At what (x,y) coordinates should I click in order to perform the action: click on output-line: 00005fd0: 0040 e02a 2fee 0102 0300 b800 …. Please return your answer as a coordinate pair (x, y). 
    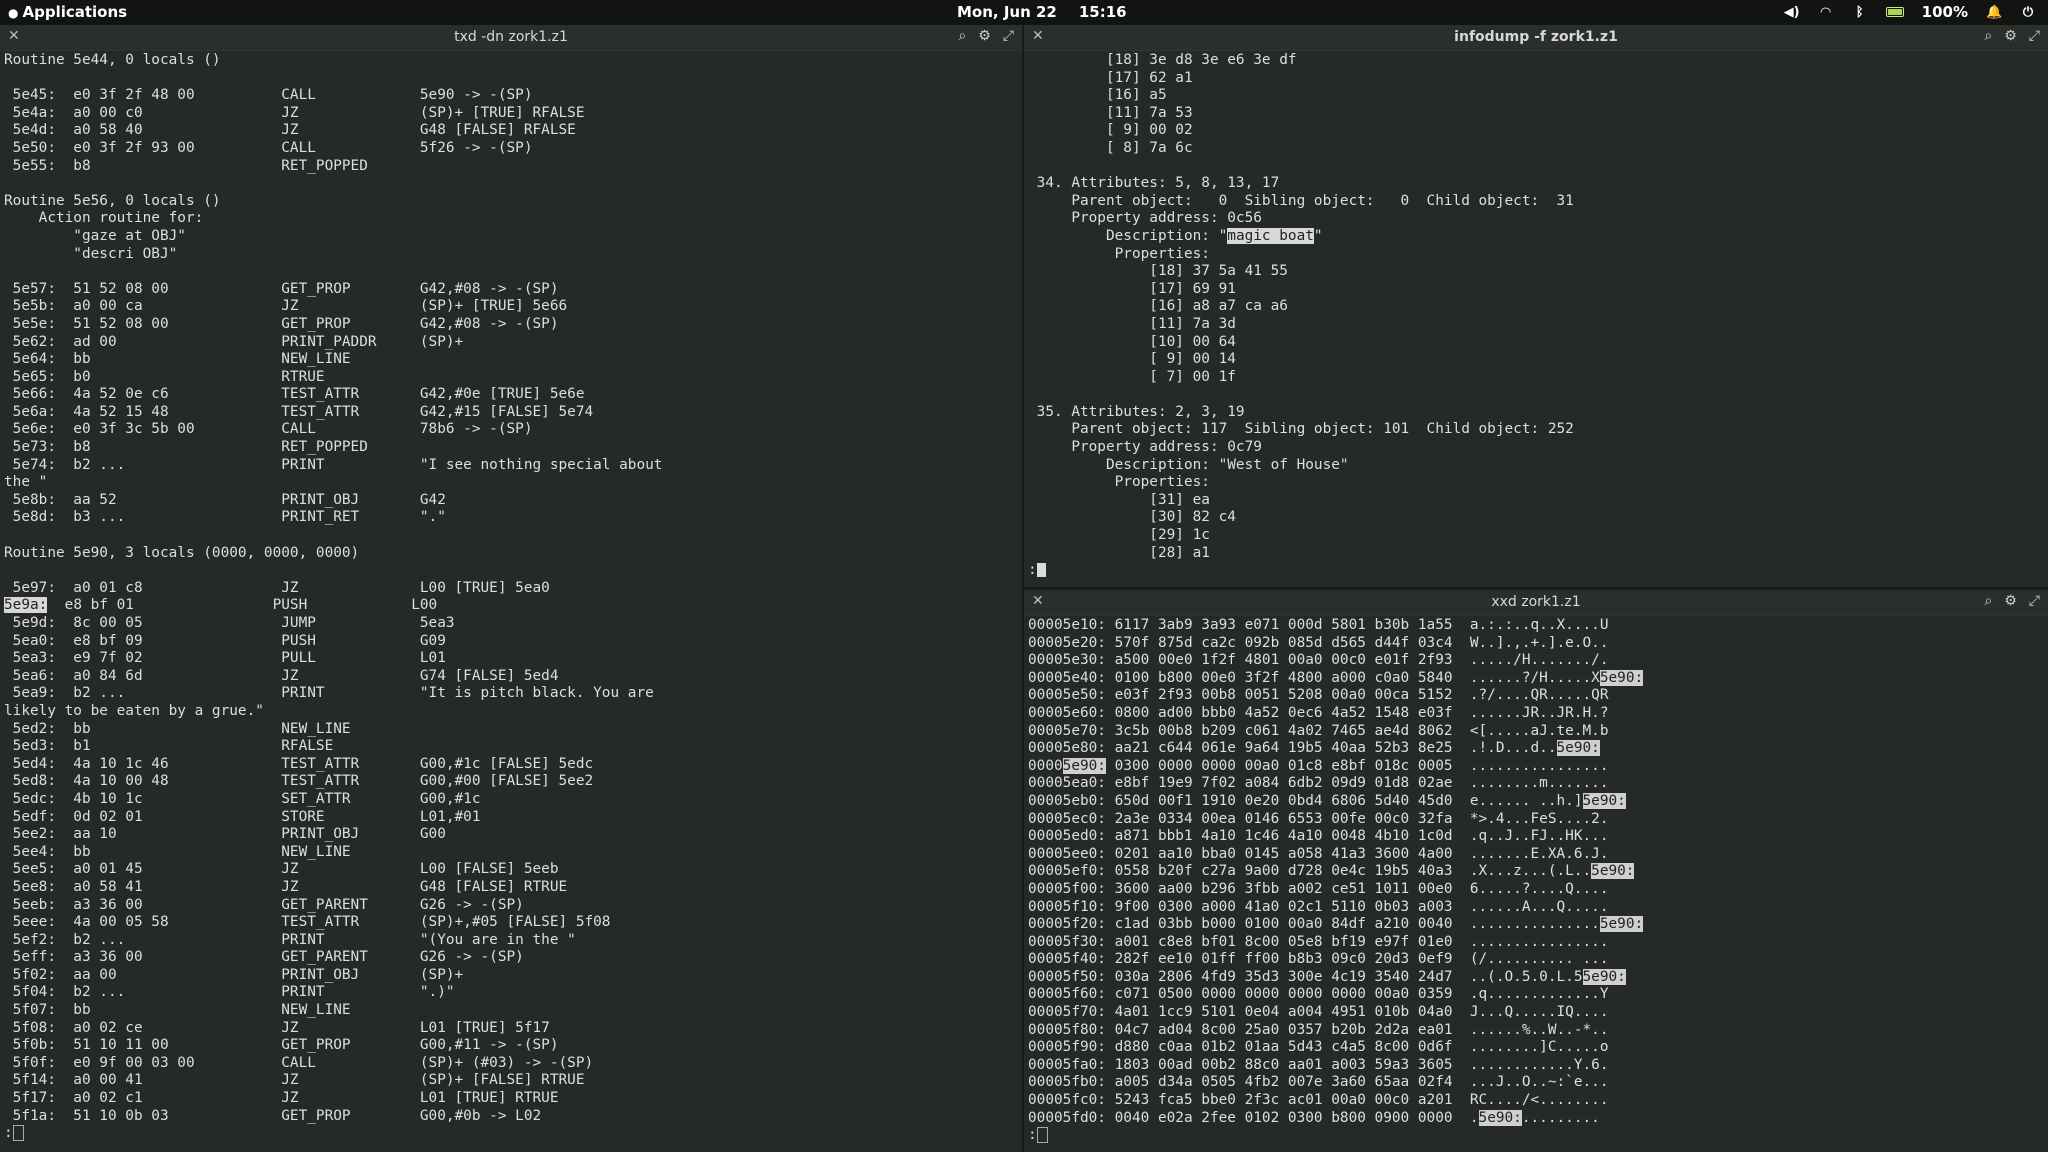
    Looking at the image, I should click on (1314, 1117).